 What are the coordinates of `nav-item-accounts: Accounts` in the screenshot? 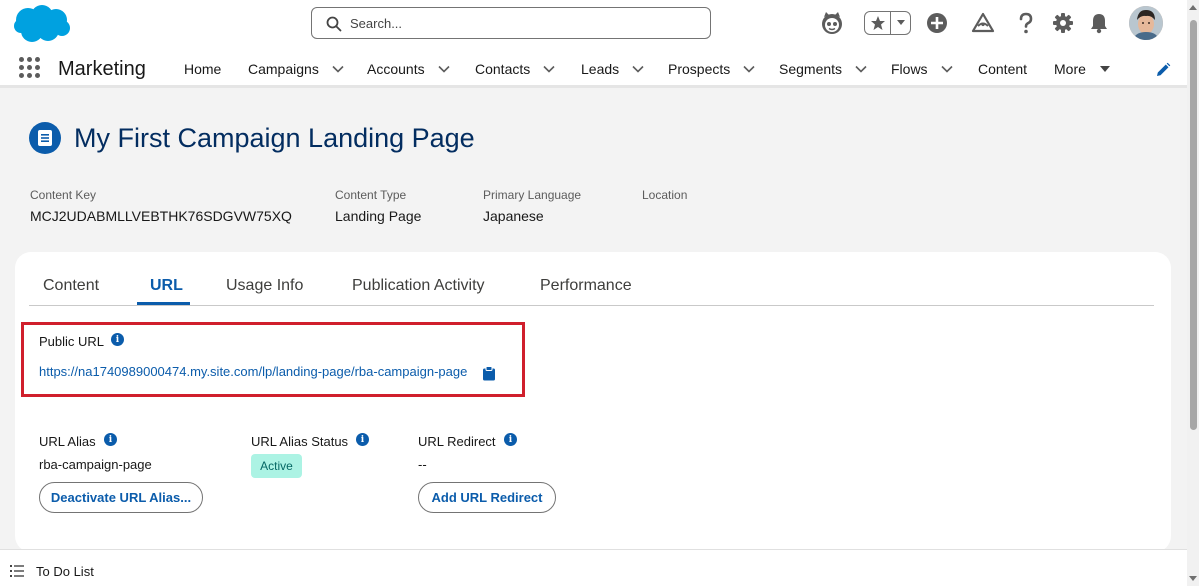 It's located at (409, 69).